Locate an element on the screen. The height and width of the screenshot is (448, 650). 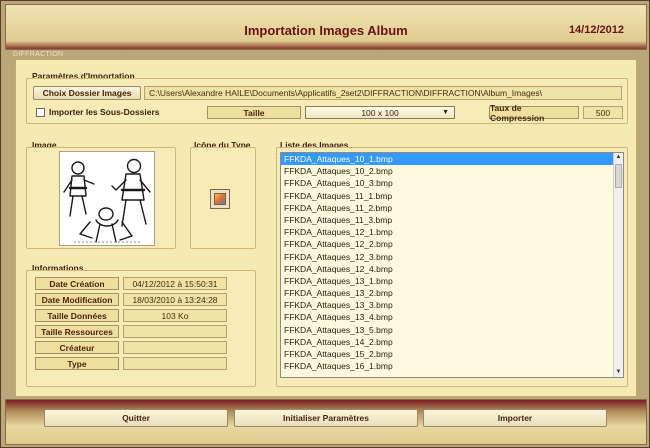
info-label: Taille Données is located at coordinates (77, 315).